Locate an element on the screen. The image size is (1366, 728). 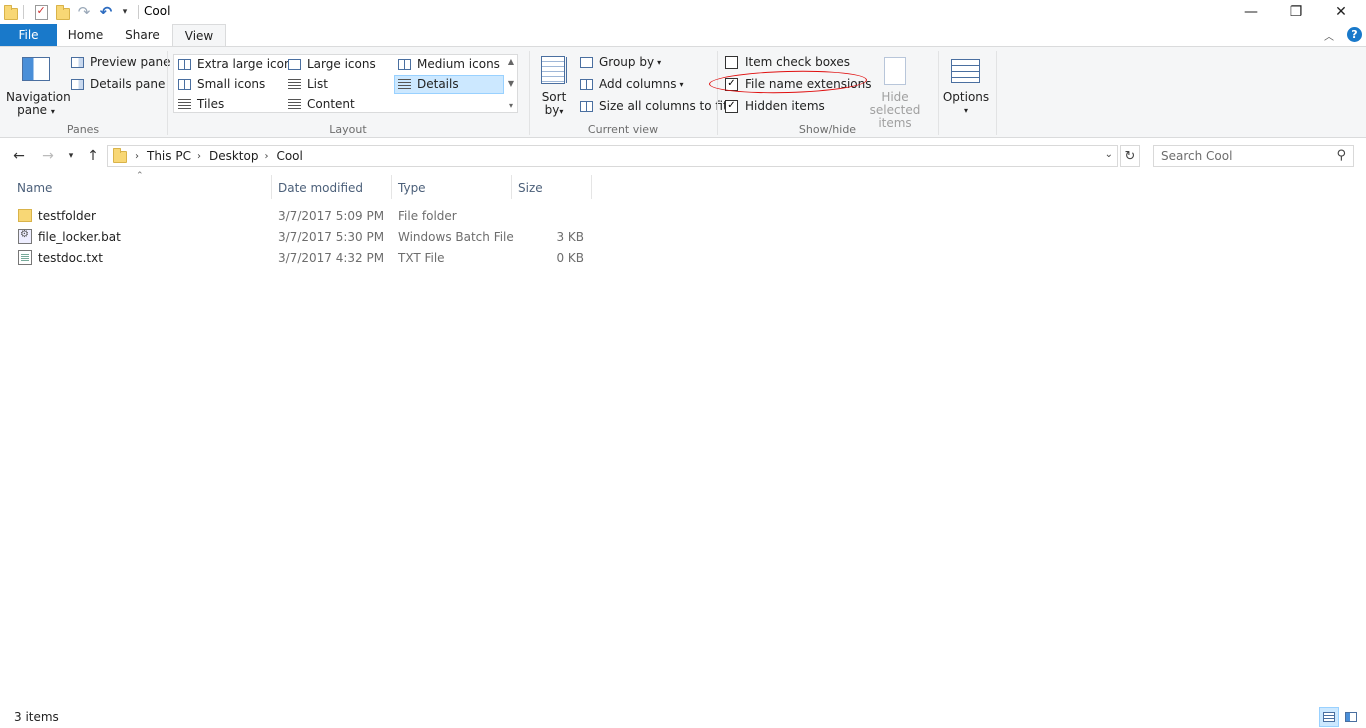
file-name-cell: file_locker.bat is located at coordinates (69, 236).